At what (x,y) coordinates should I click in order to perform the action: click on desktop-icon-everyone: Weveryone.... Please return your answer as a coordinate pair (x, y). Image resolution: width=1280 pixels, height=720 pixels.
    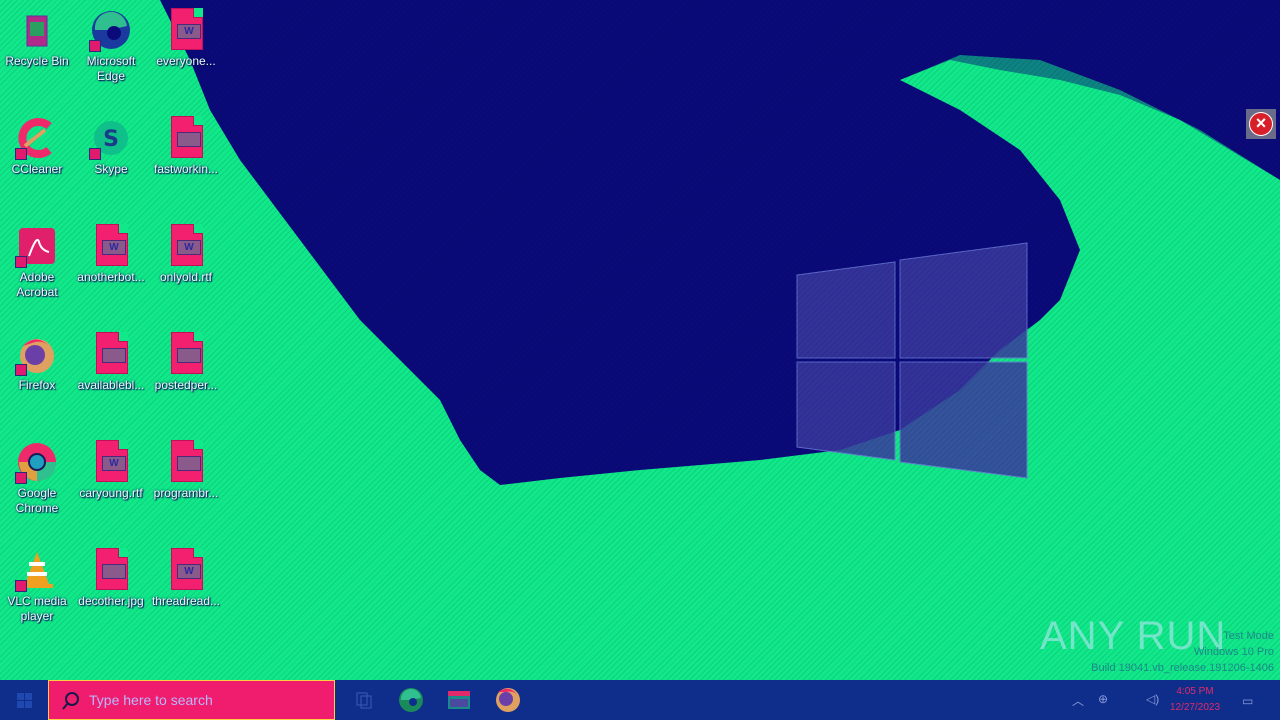
    Looking at the image, I should click on (186, 35).